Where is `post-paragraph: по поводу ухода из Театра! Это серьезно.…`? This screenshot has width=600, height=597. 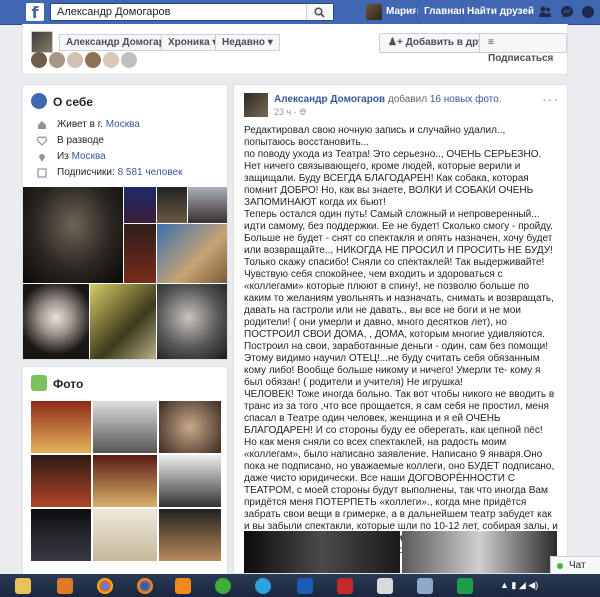
post-paragraph: по поводу ухода из Театра! Это серьезно.… is located at coordinates (393, 178).